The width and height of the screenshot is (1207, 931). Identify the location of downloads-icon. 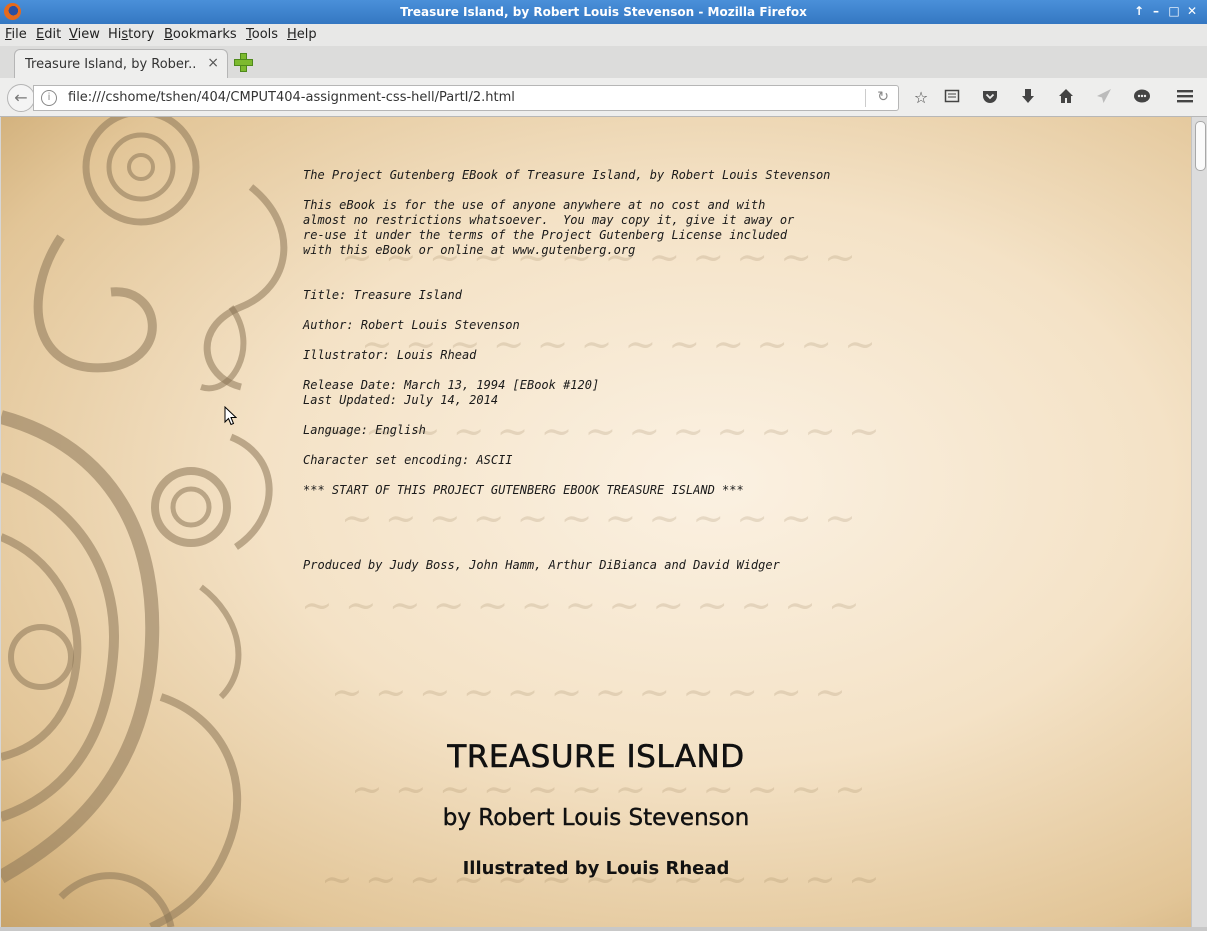
(1028, 98).